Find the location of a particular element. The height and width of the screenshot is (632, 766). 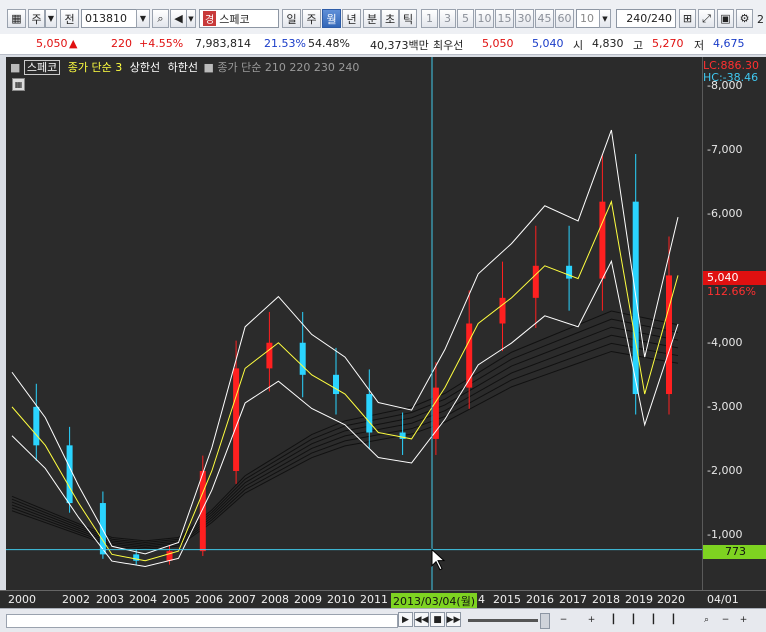

quote-best-bid: 5,040 is located at coordinates (548, 43).